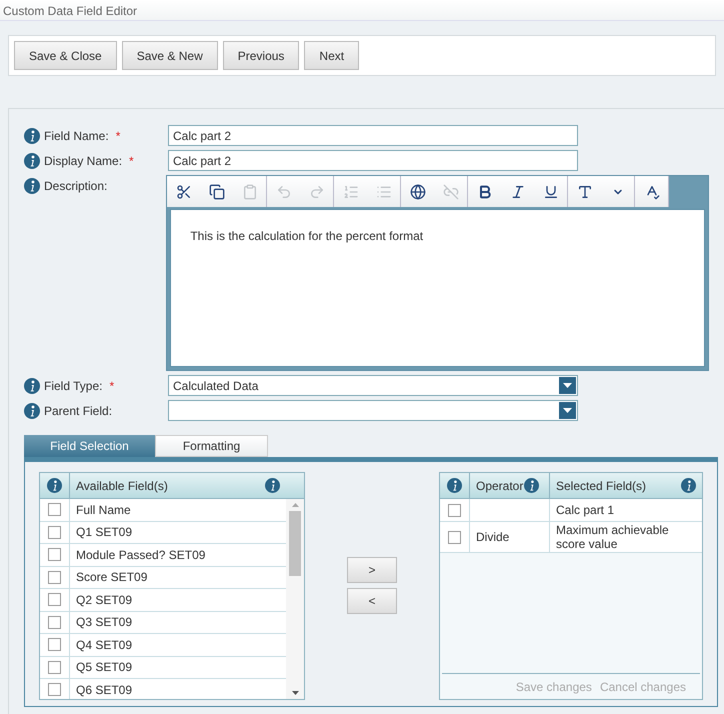  I want to click on column-header: Operator, so click(510, 485).